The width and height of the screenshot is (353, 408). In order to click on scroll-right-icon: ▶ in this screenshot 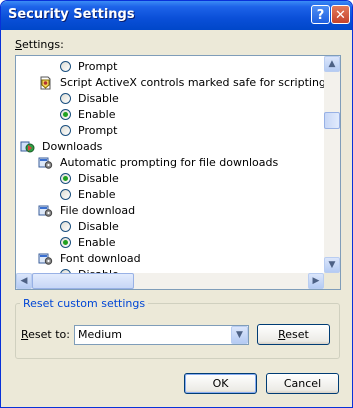, I will do `click(316, 281)`.